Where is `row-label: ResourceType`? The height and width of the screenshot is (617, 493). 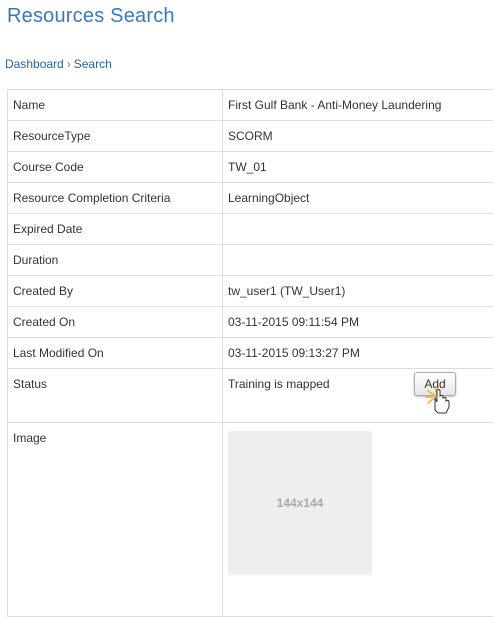
row-label: ResourceType is located at coordinates (115, 136).